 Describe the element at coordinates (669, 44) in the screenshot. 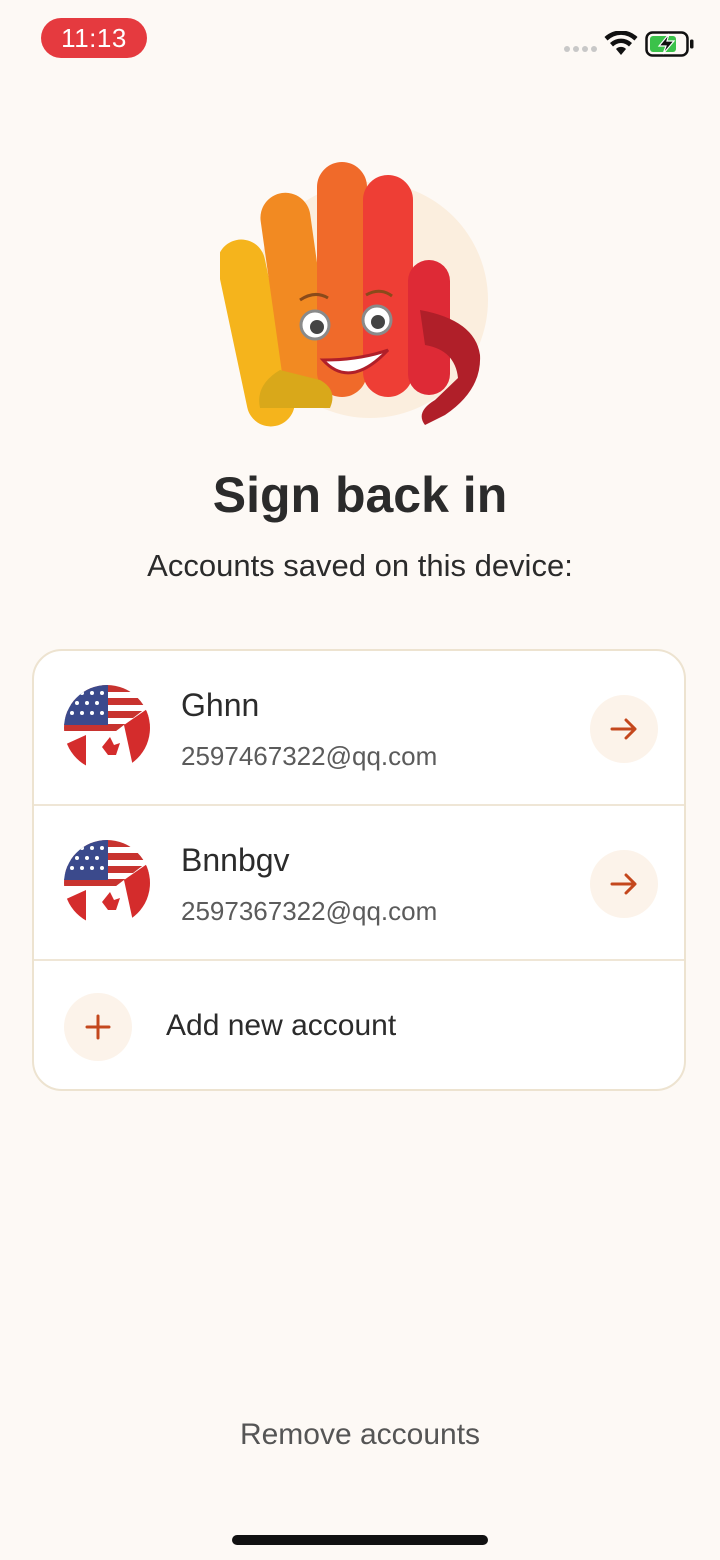

I see `battery-charging-icon` at that location.